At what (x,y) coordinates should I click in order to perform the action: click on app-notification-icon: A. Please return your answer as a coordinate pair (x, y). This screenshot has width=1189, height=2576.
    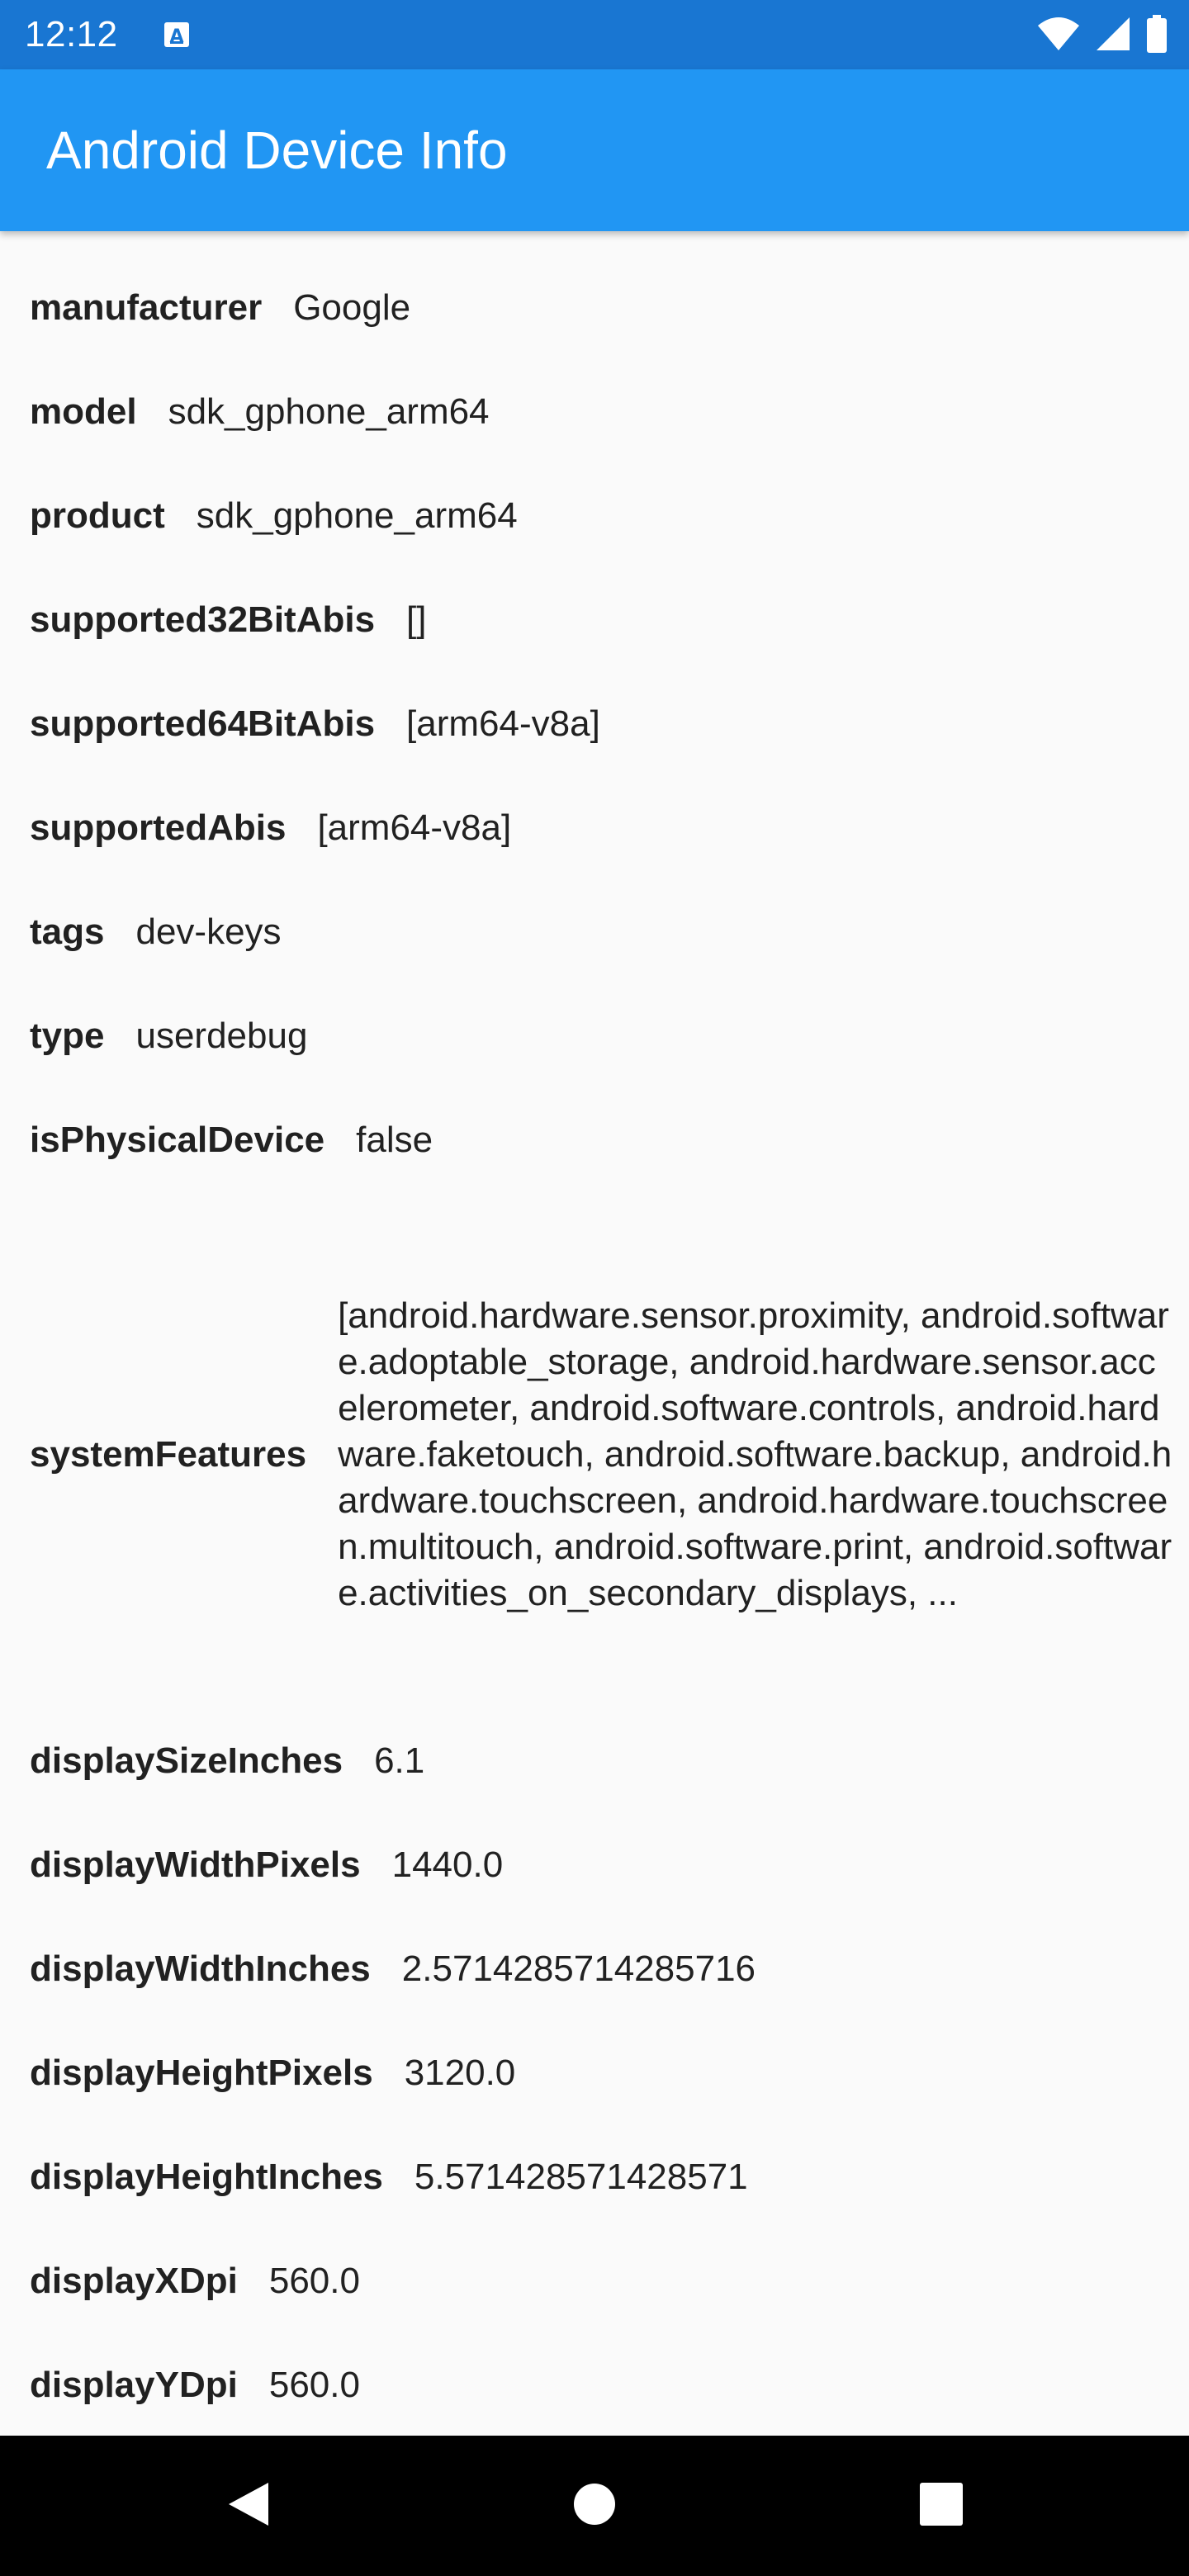
    Looking at the image, I should click on (176, 34).